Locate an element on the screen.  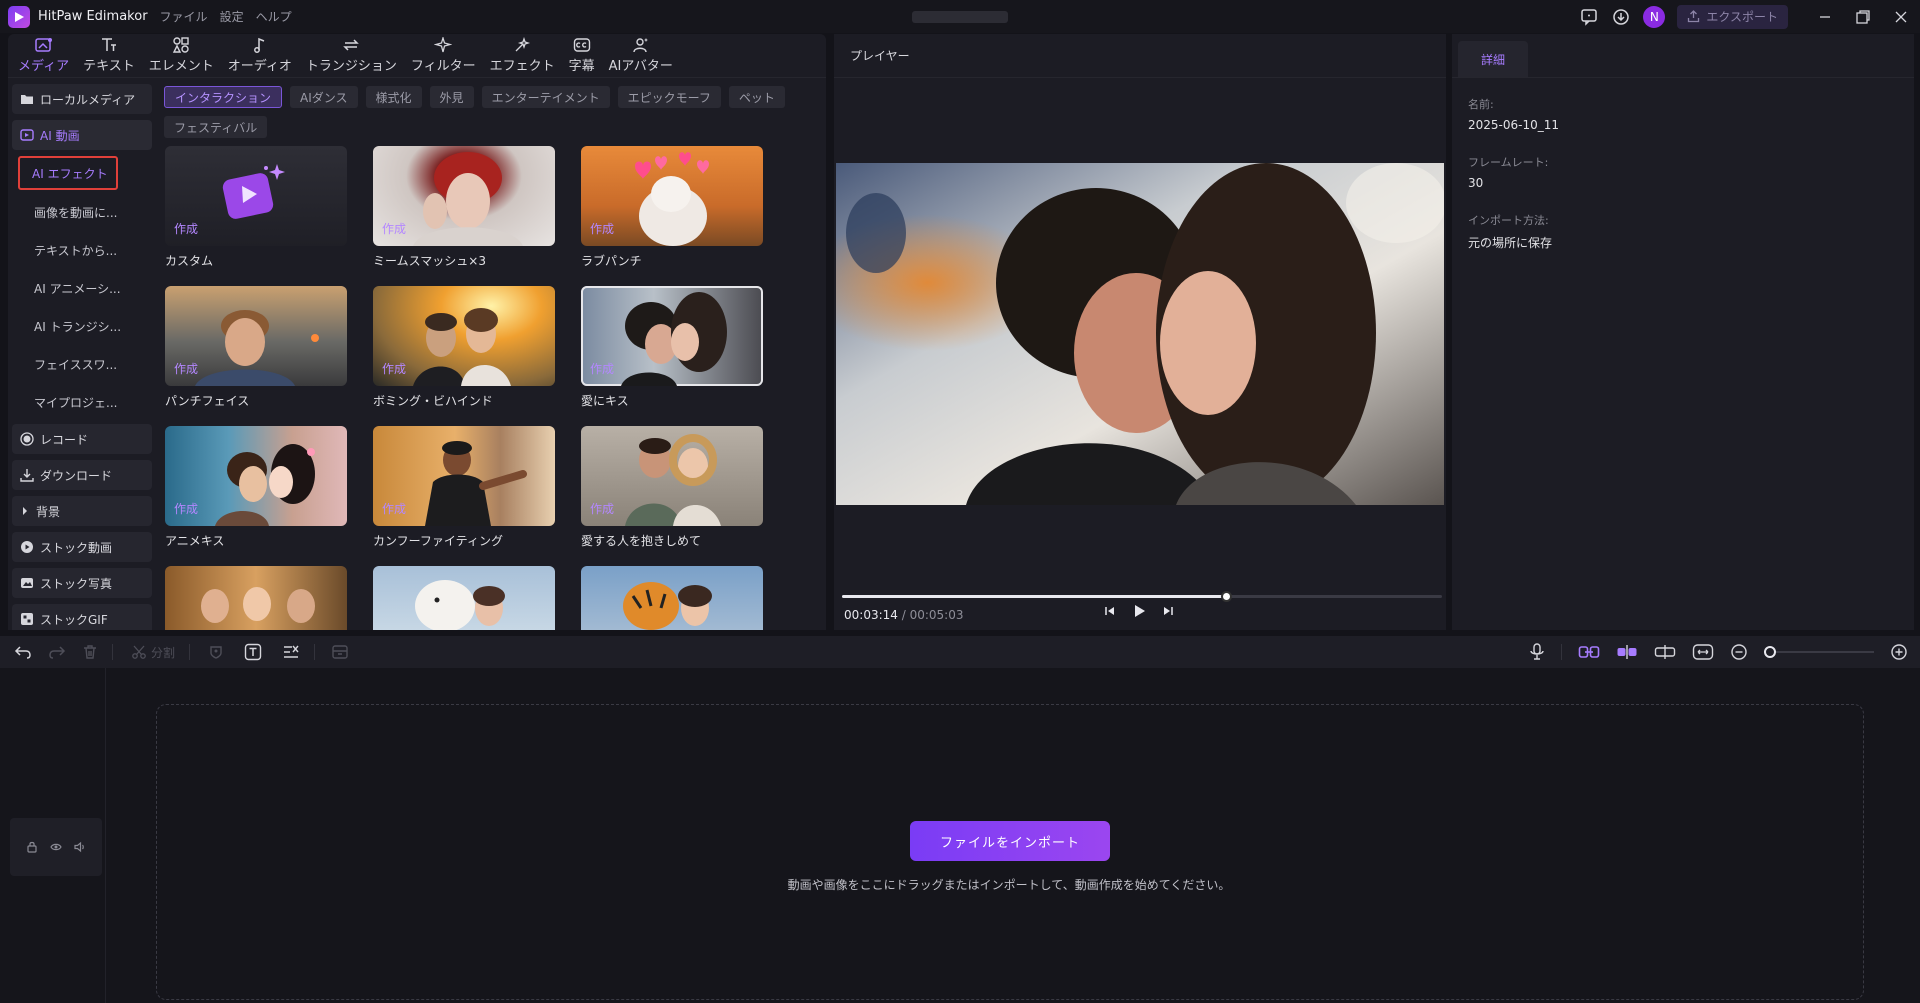
zoom-out-icon is located at coordinates (1739, 652).